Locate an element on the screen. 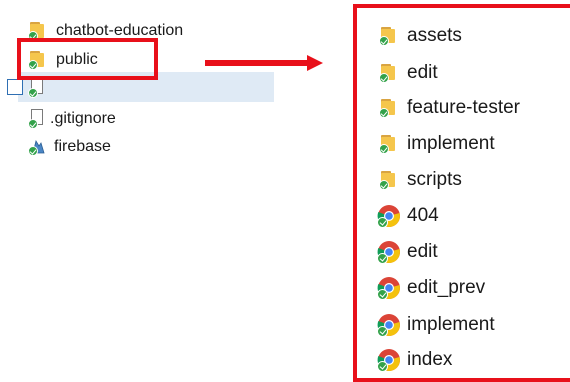 This screenshot has height=382, width=570. list-item-html-index: index is located at coordinates (414, 360).